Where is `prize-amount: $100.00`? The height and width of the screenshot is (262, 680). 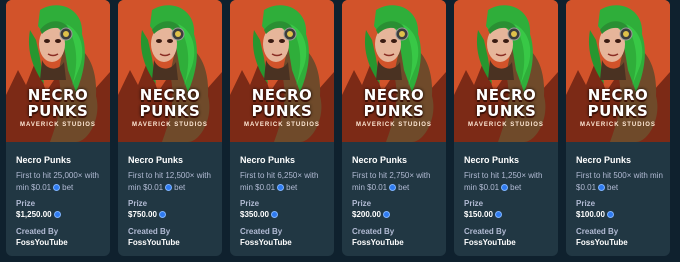
prize-amount: $100.00 is located at coordinates (590, 214).